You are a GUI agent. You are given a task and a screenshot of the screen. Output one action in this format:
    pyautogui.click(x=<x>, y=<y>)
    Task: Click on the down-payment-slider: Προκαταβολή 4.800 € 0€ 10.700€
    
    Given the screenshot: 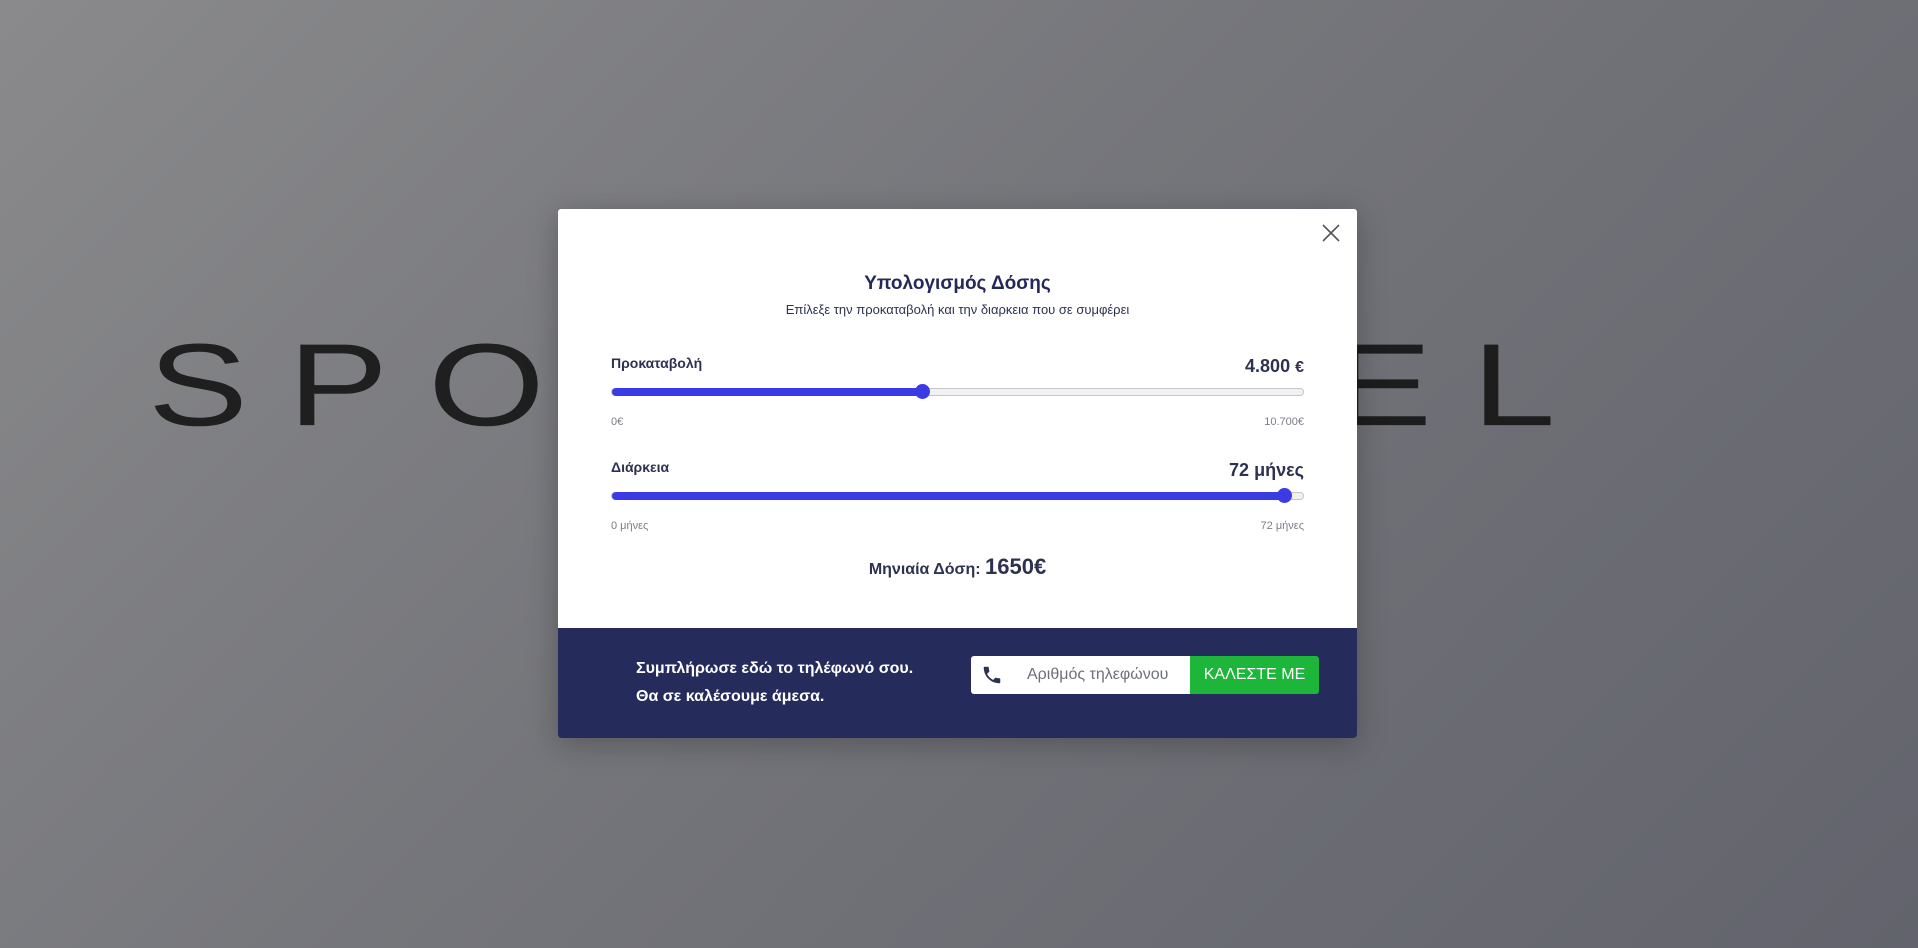 What is the action you would take?
    pyautogui.click(x=957, y=395)
    